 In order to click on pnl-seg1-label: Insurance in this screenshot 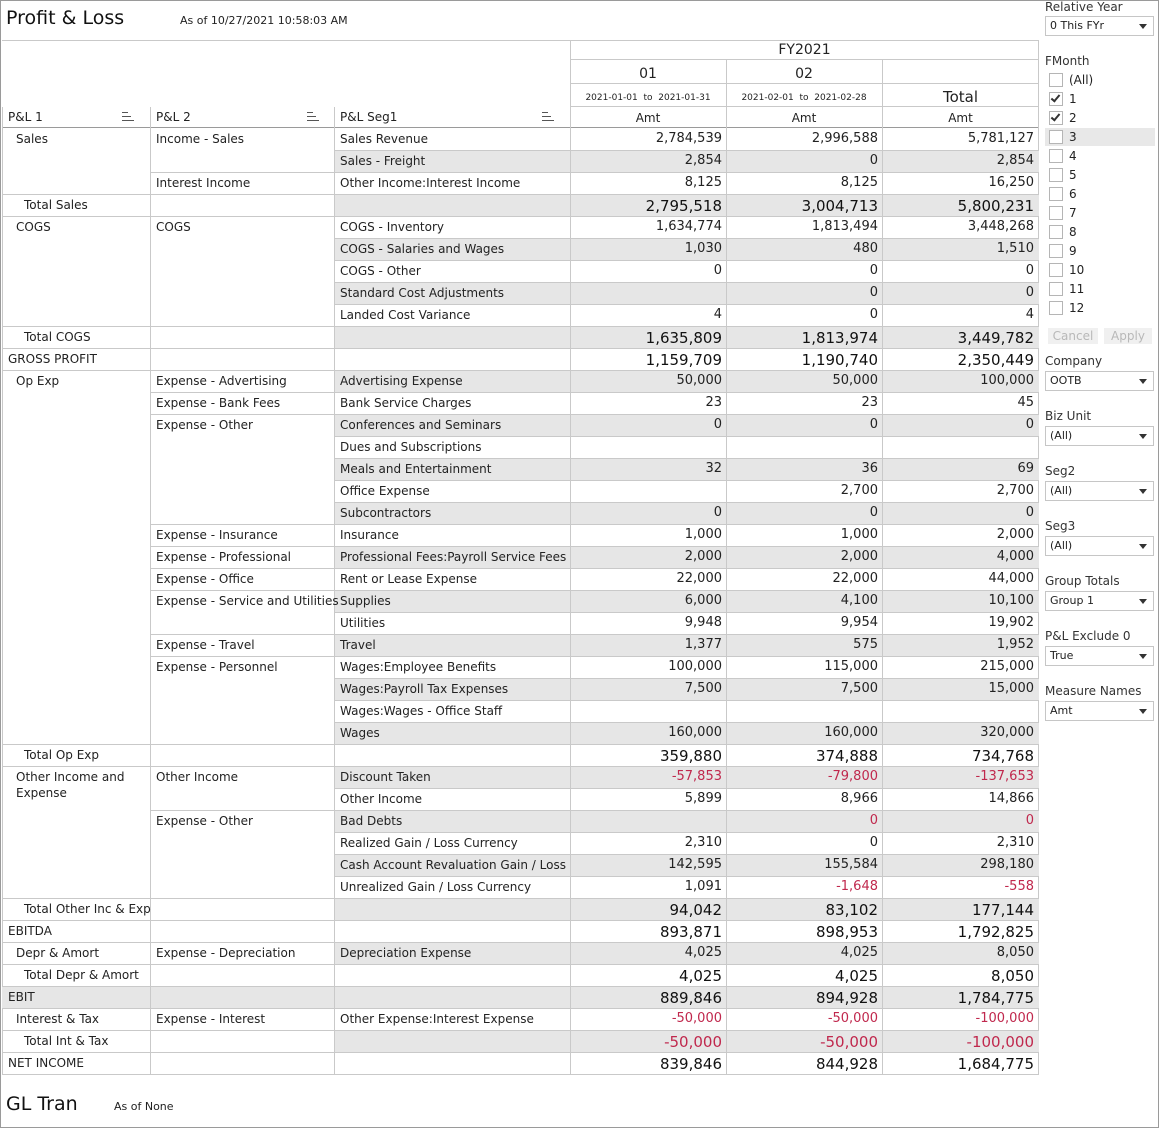, I will do `click(369, 535)`.